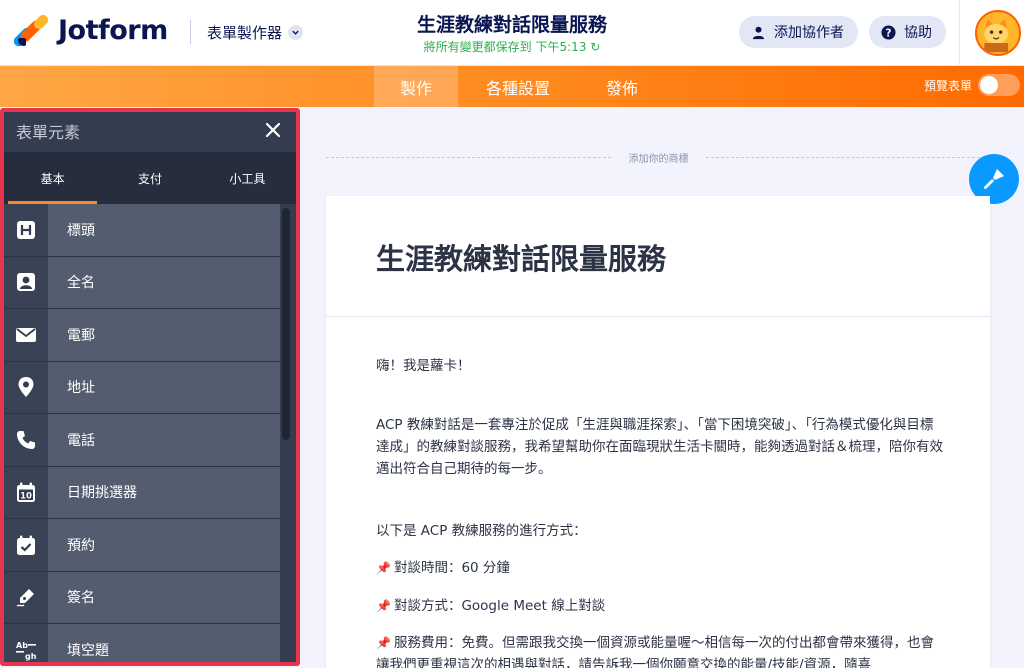 This screenshot has width=1024, height=668. I want to click on save-status: 將所有變更都保存到 下午5:13 ↻, so click(512, 46).